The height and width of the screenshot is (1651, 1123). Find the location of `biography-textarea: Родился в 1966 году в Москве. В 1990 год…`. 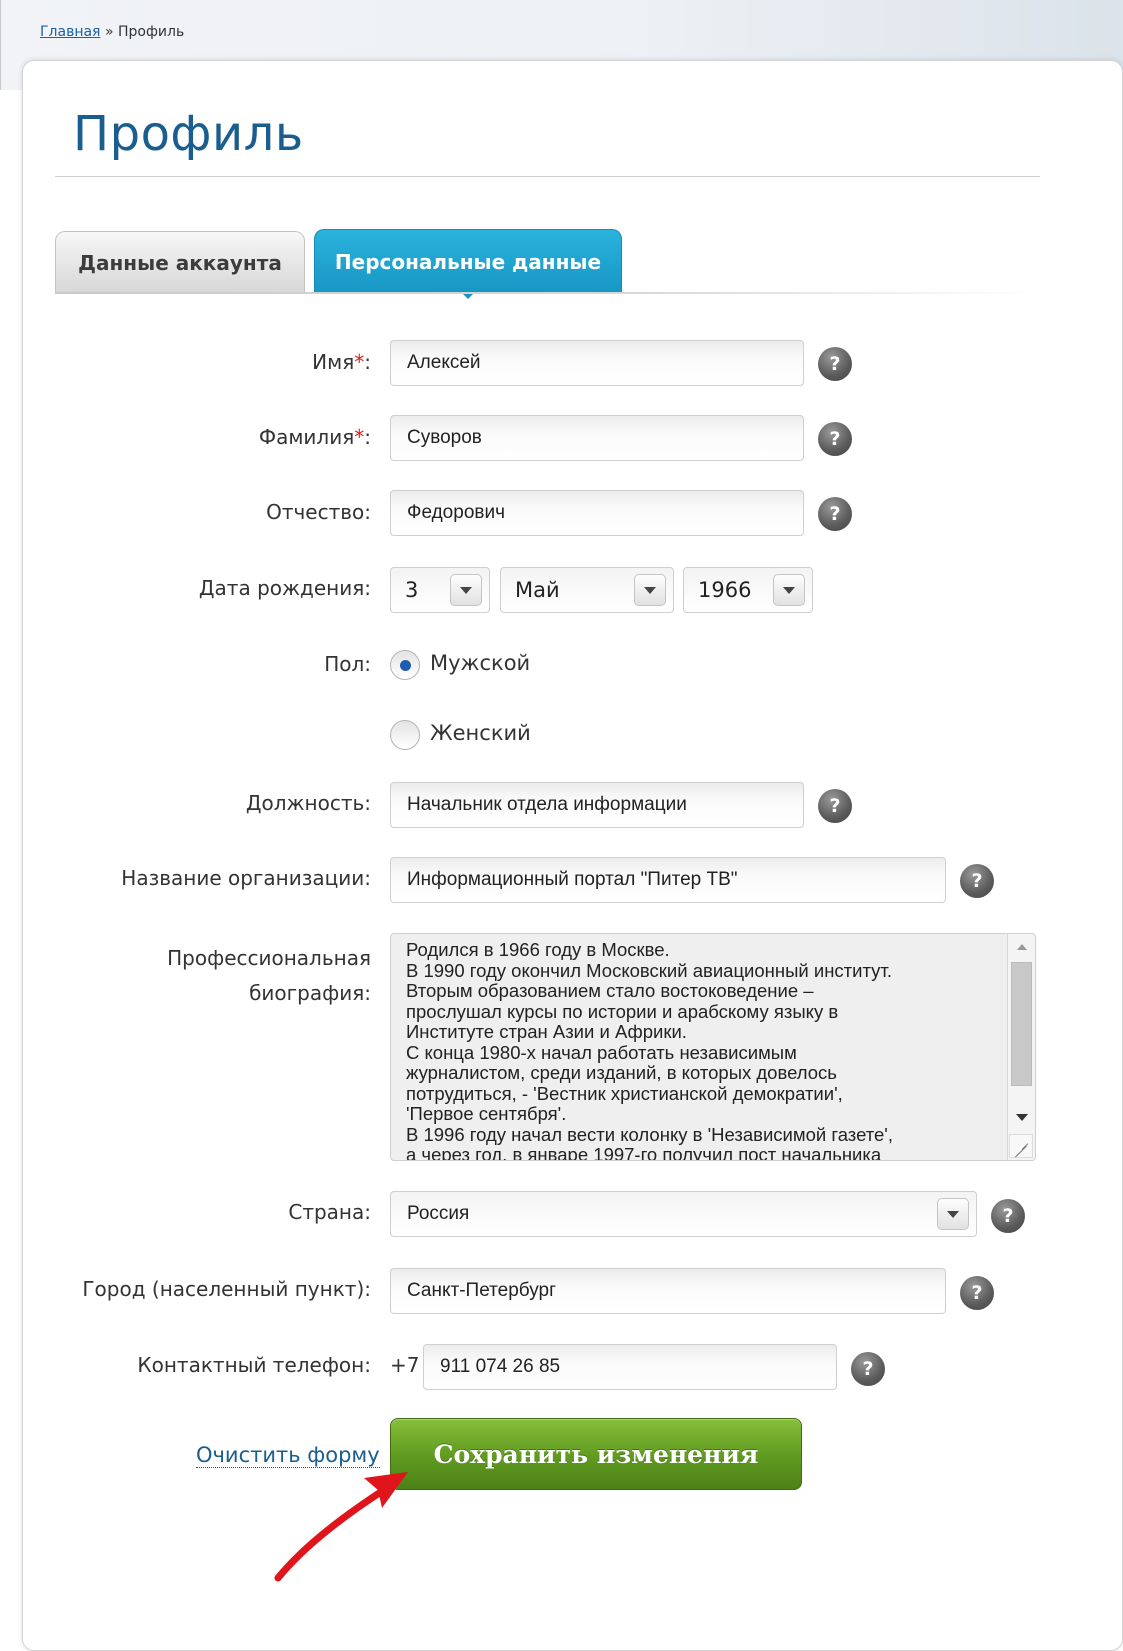

biography-textarea: Родился в 1966 году в Москве. В 1990 год… is located at coordinates (713, 1047).